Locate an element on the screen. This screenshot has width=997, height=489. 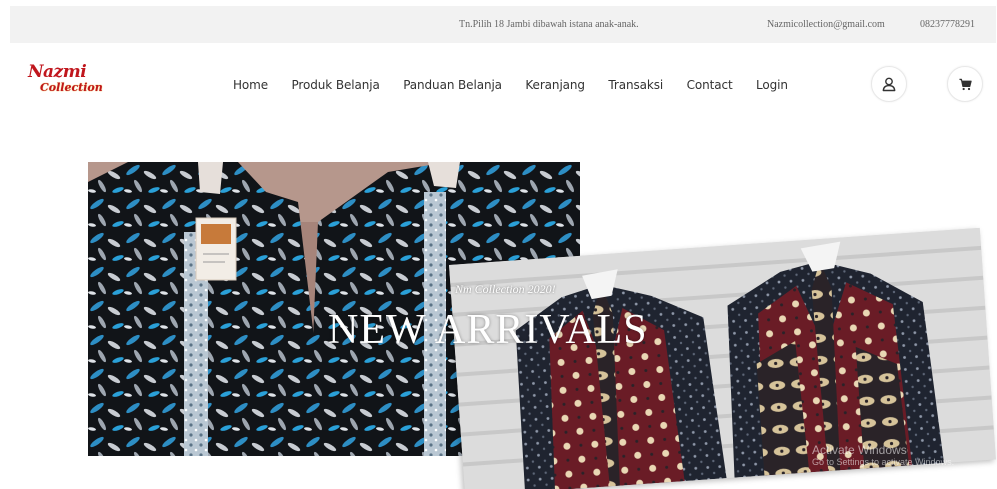
cart-icon is located at coordinates (965, 84).